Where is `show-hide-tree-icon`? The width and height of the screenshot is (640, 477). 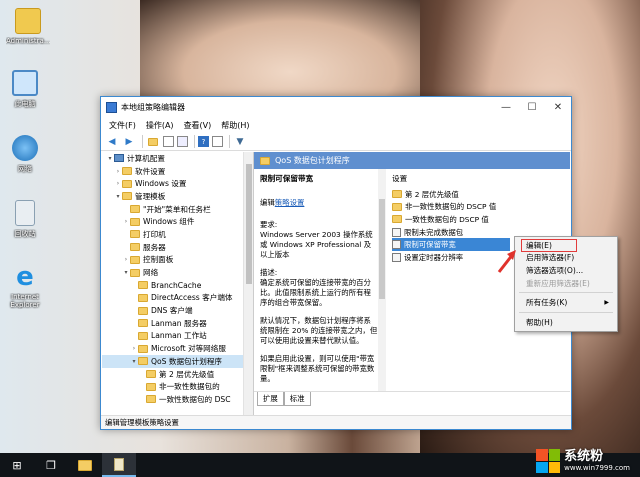
show-hide-tree-icon is located at coordinates (168, 141).